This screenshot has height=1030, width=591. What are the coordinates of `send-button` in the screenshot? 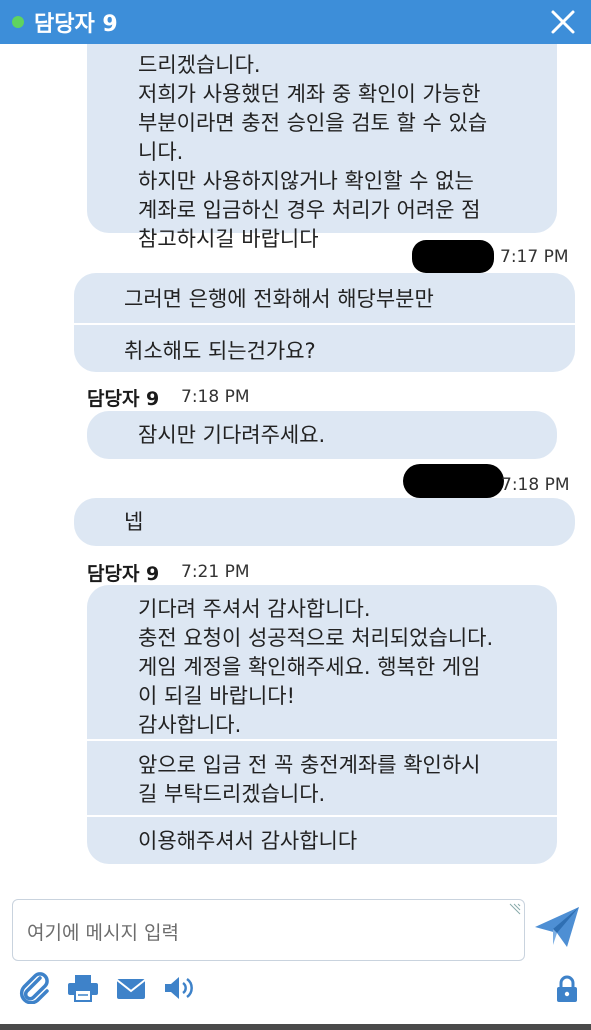 It's located at (557, 927).